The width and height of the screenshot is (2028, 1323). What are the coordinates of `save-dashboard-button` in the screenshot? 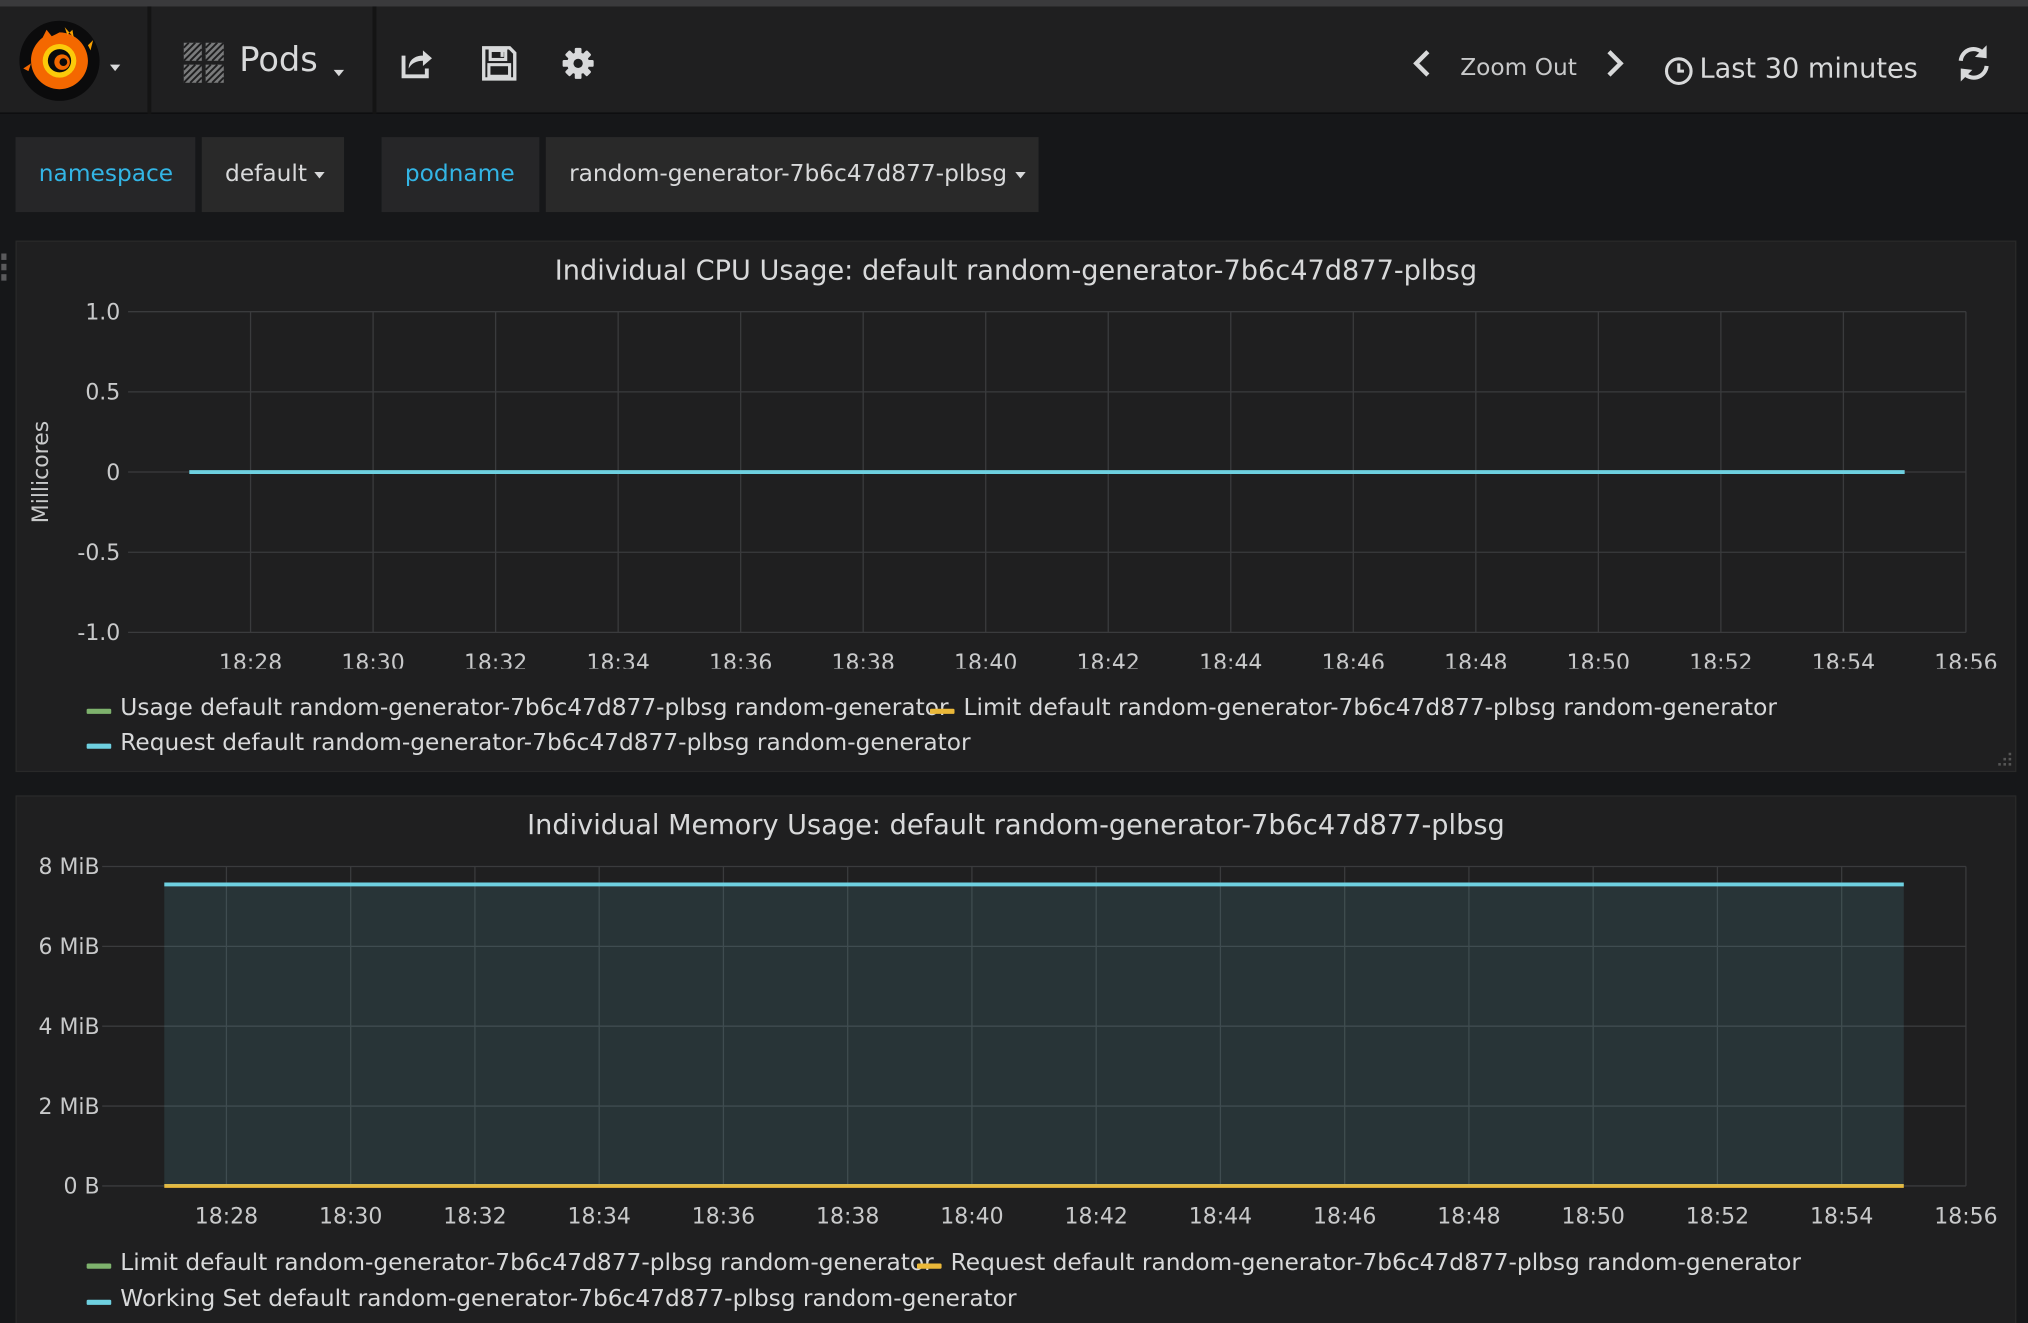 It's located at (499, 63).